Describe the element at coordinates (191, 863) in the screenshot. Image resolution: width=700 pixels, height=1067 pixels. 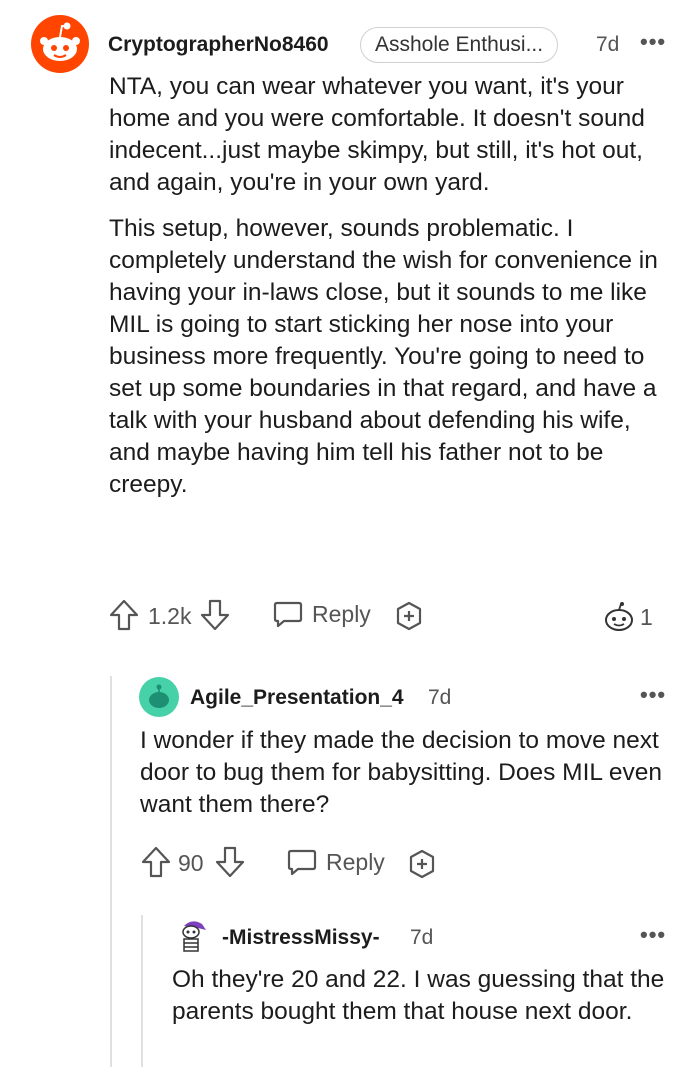
I see `vote-count: 90` at that location.